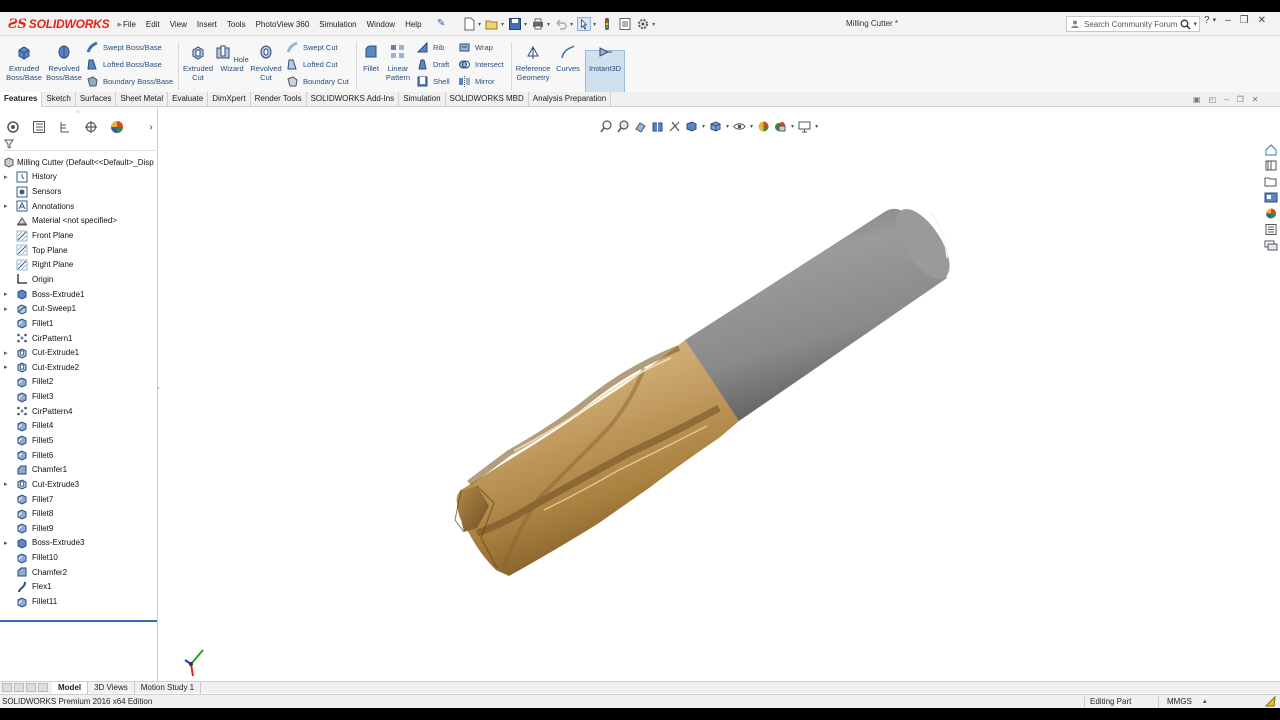 This screenshot has width=1280, height=720. I want to click on lofted-boss-button: Lofted Boss/Base, so click(124, 64).